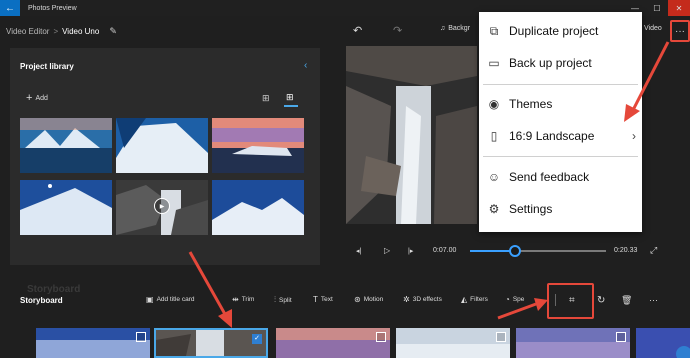 The height and width of the screenshot is (358, 690). I want to click on menu-item-duplicate-project: ⧉ Duplicate project, so click(560, 31).